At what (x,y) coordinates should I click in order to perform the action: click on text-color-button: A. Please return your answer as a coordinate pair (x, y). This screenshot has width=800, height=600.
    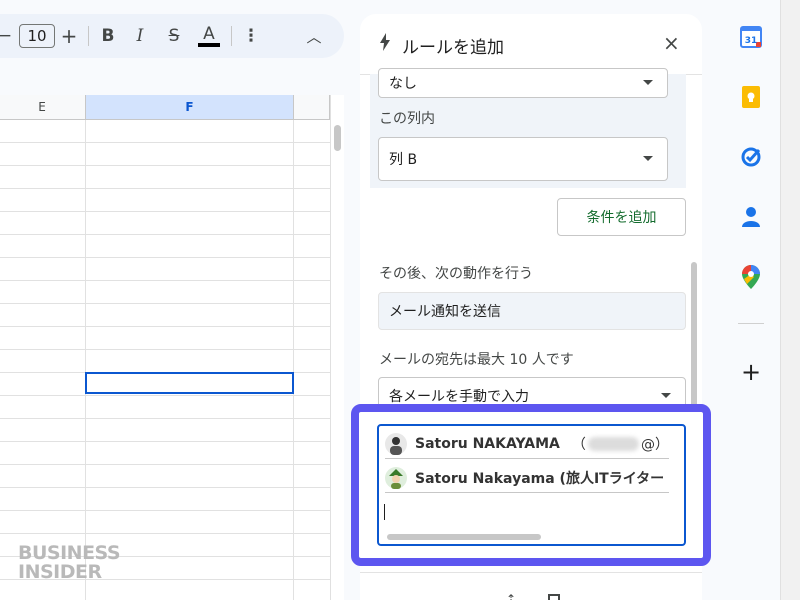
    Looking at the image, I should click on (209, 36).